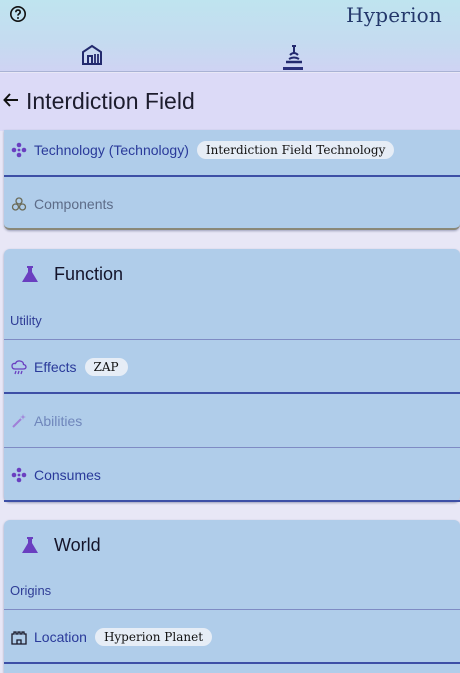 This screenshot has height=673, width=460. I want to click on abilities-row: Abilities, so click(232, 421).